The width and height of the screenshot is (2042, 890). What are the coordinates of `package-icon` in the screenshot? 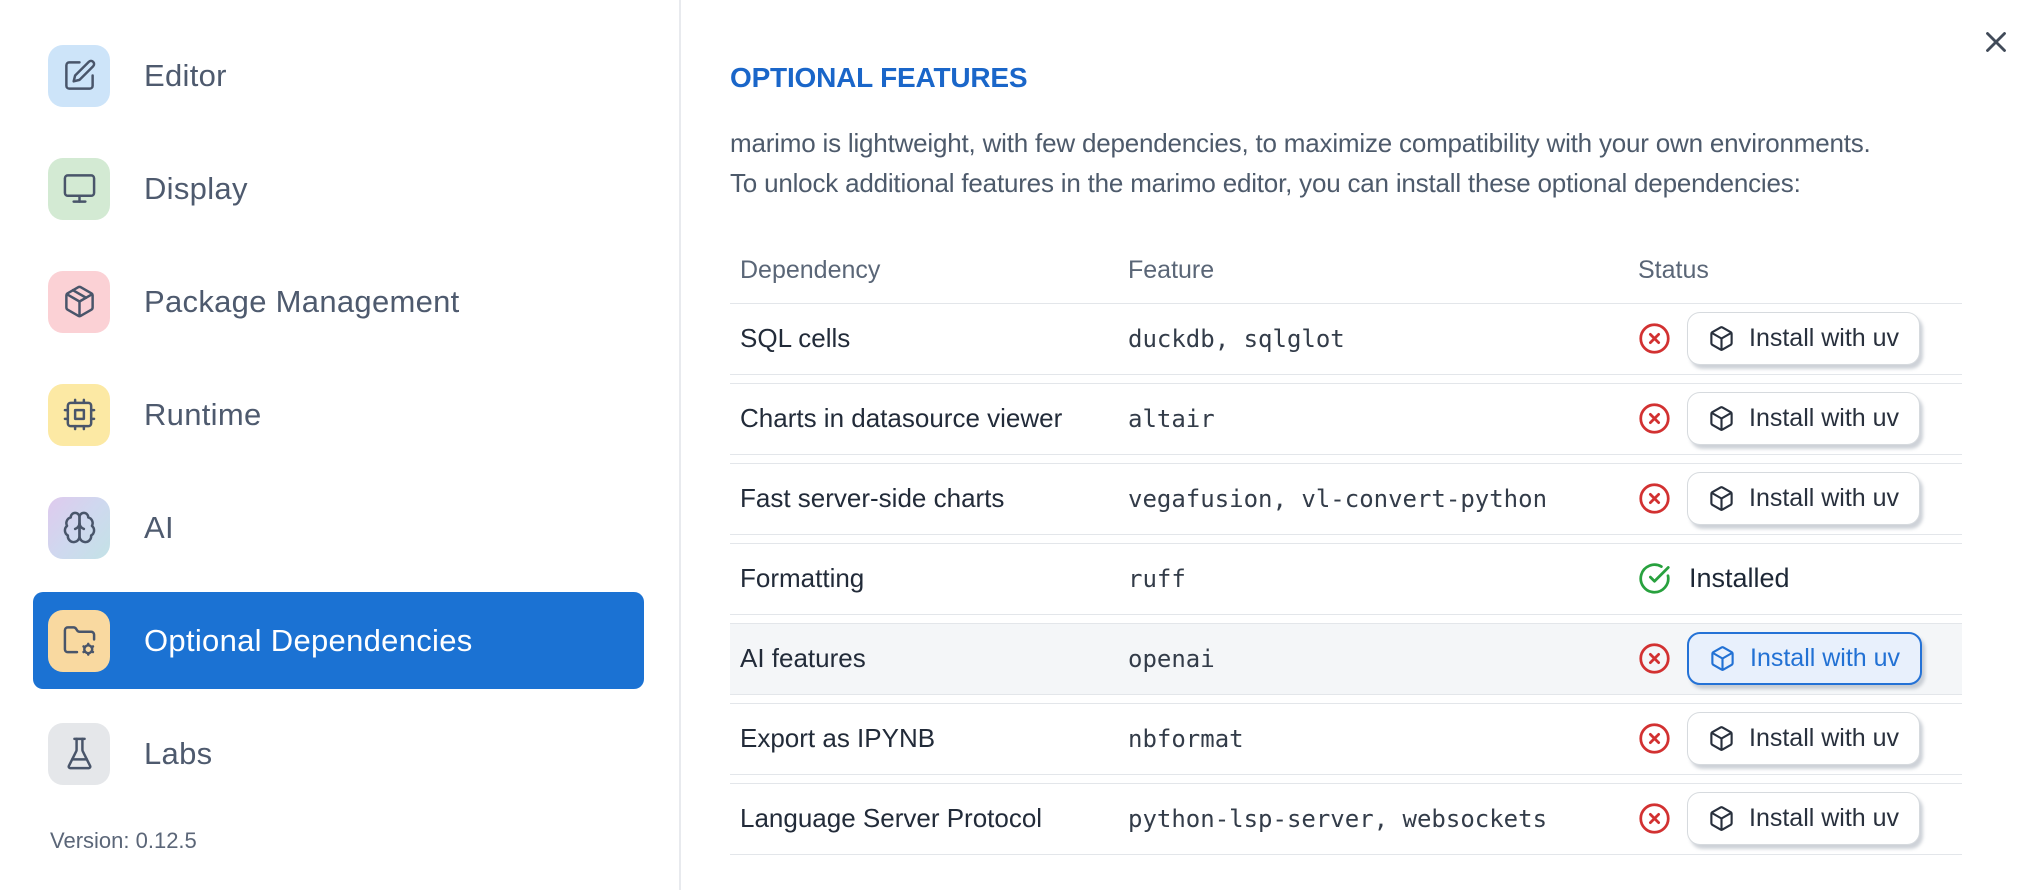 It's located at (79, 301).